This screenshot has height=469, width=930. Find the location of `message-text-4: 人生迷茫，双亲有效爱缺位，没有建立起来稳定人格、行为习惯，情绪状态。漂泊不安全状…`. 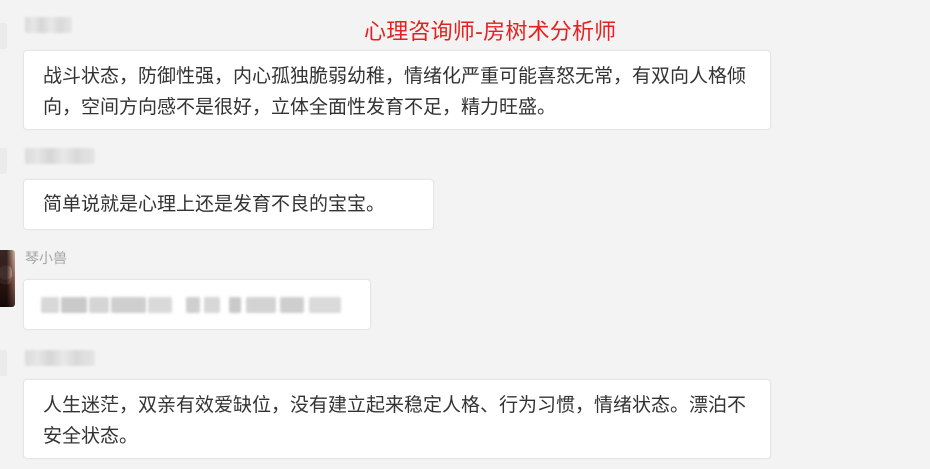

message-text-4: 人生迷茫，双亲有效爱缺位，没有建立起来稳定人格、行为习惯，情绪状态。漂泊不安全状… is located at coordinates (395, 420).